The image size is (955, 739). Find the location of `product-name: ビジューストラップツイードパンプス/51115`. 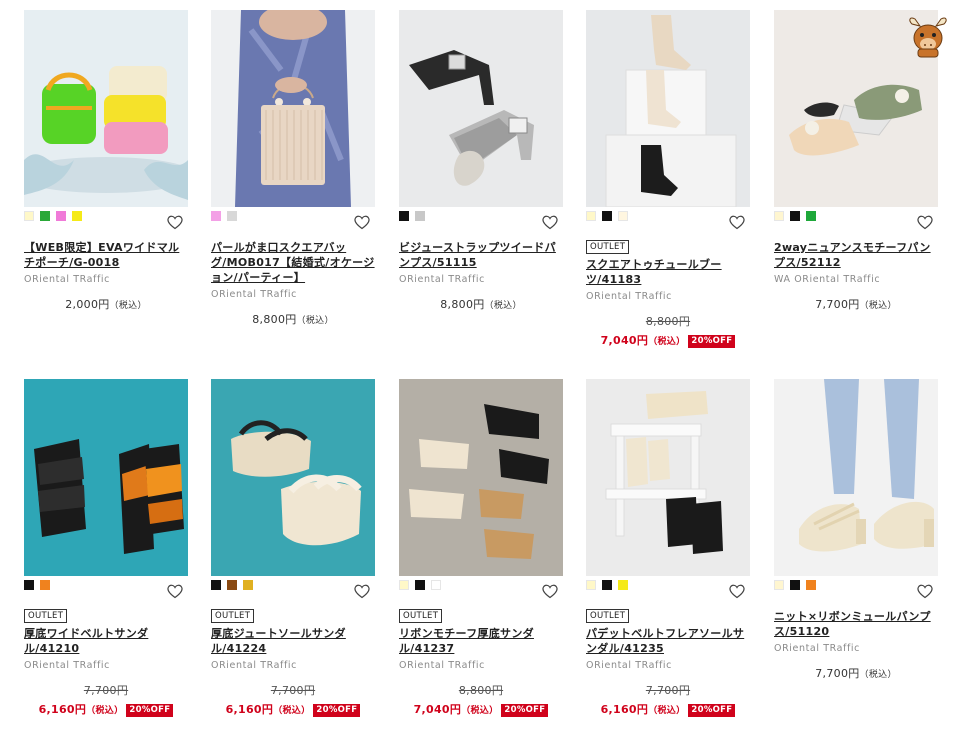

product-name: ビジューストラップツイードパンプス/51115 is located at coordinates (481, 255).